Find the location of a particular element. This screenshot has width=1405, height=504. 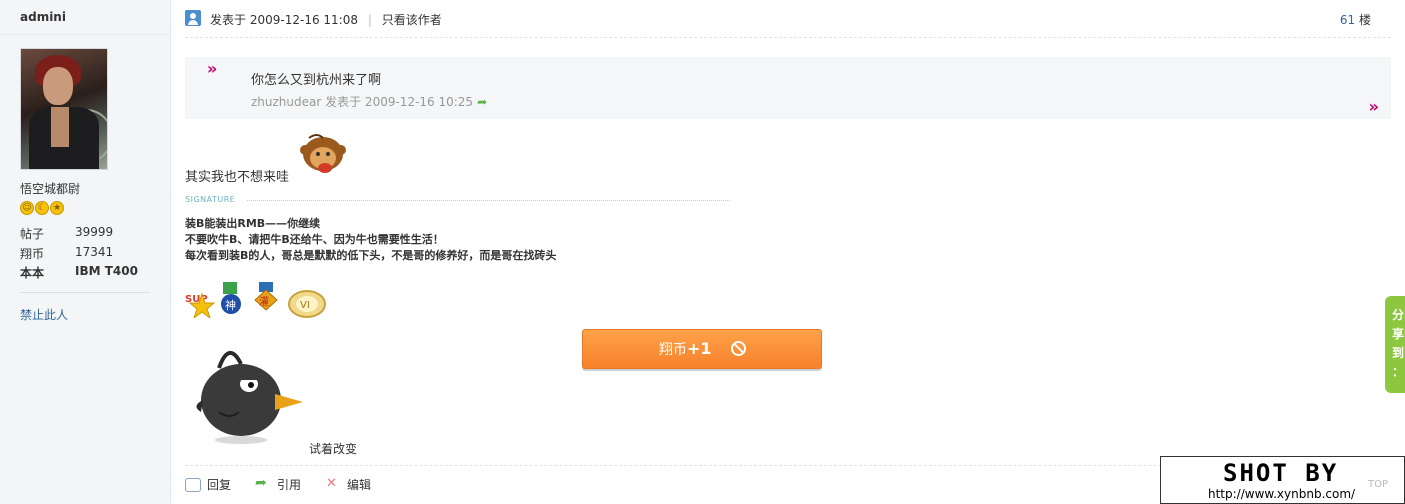

post-header: 发表于 2009-12-16 11:08 | 只看该作者 61 楼 is located at coordinates (788, 19).